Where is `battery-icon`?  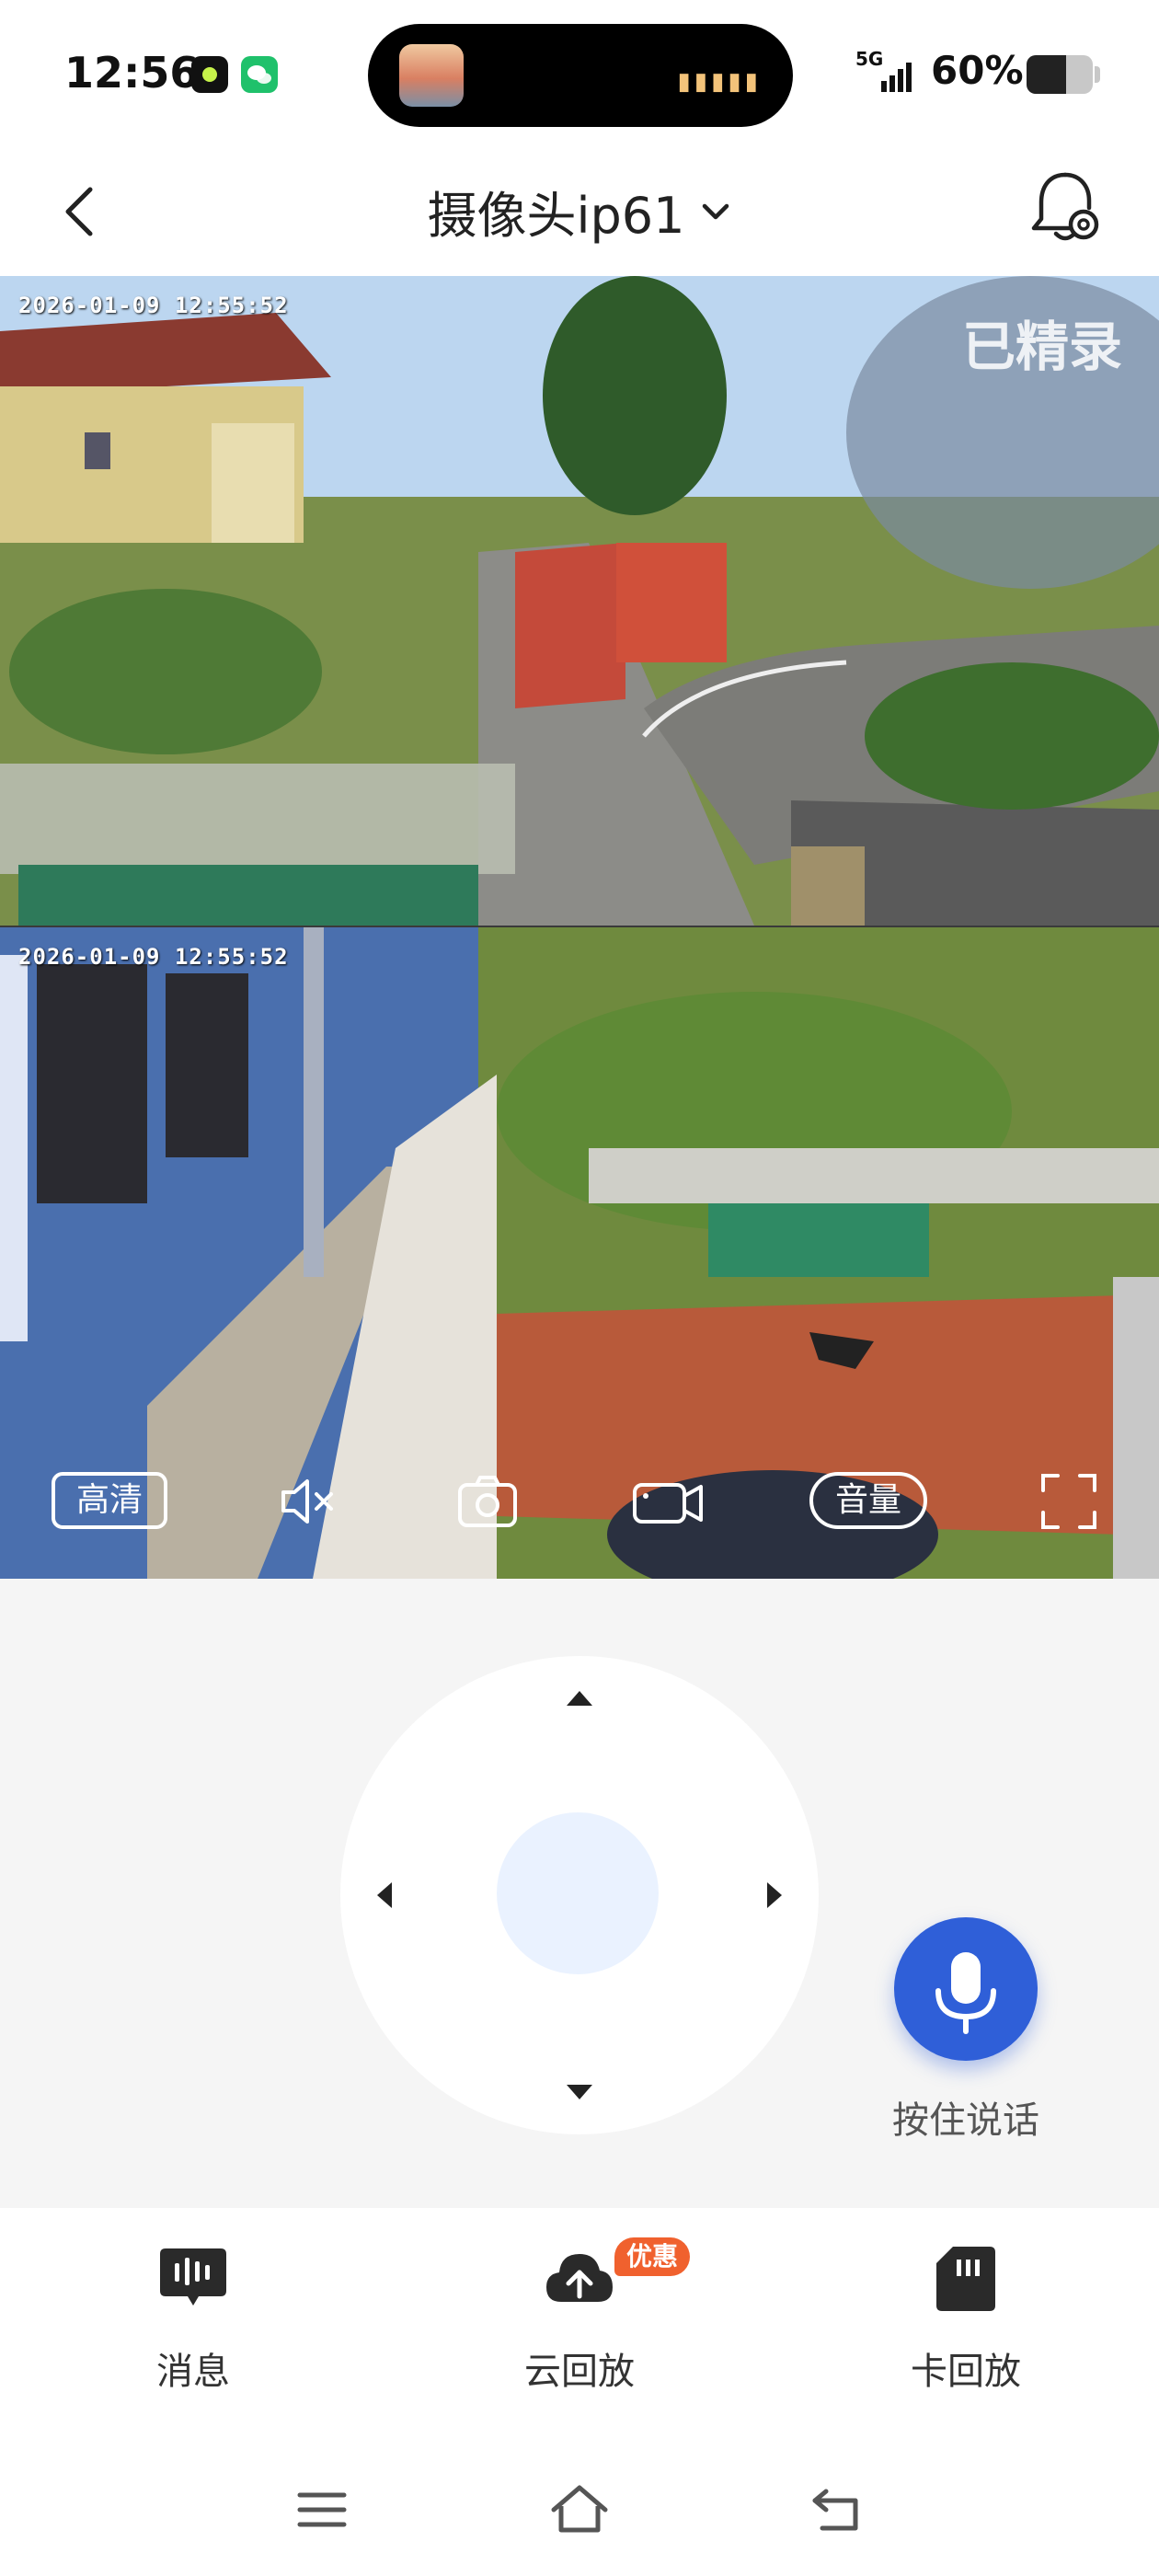
battery-icon is located at coordinates (1060, 74).